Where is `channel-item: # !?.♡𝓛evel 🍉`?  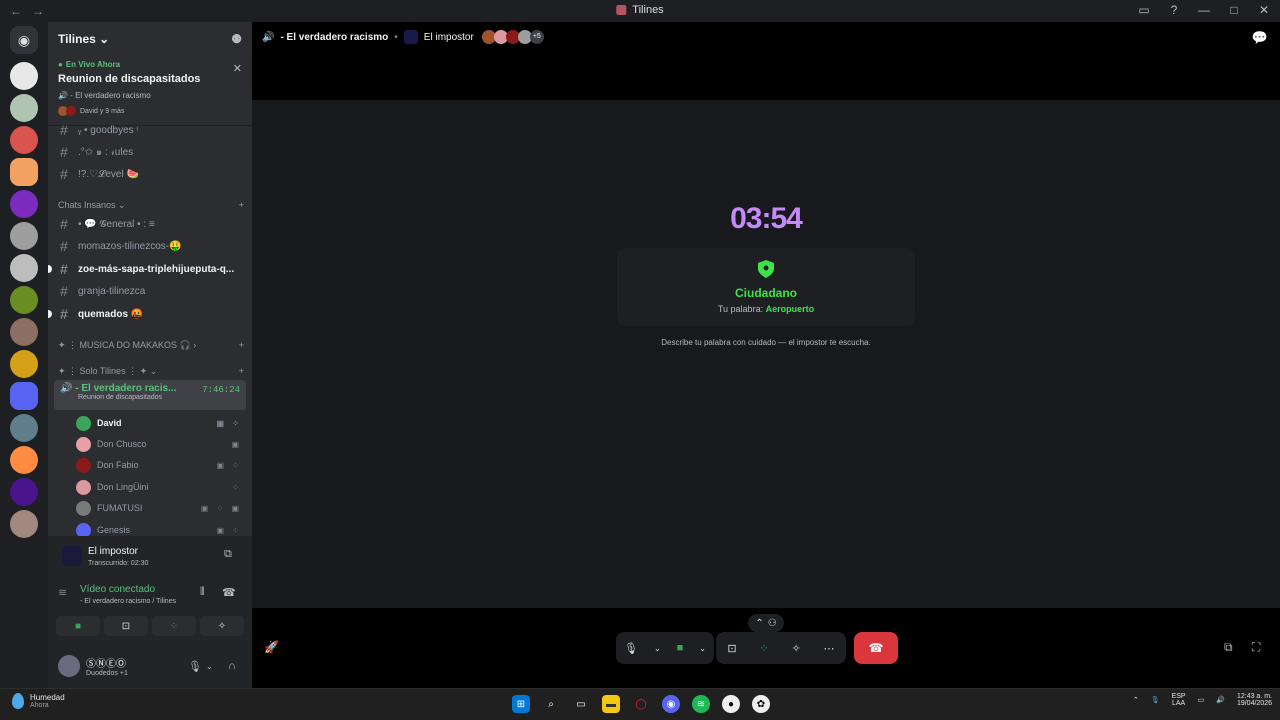 channel-item: # !?.♡𝓛evel 🍉 is located at coordinates (149, 174).